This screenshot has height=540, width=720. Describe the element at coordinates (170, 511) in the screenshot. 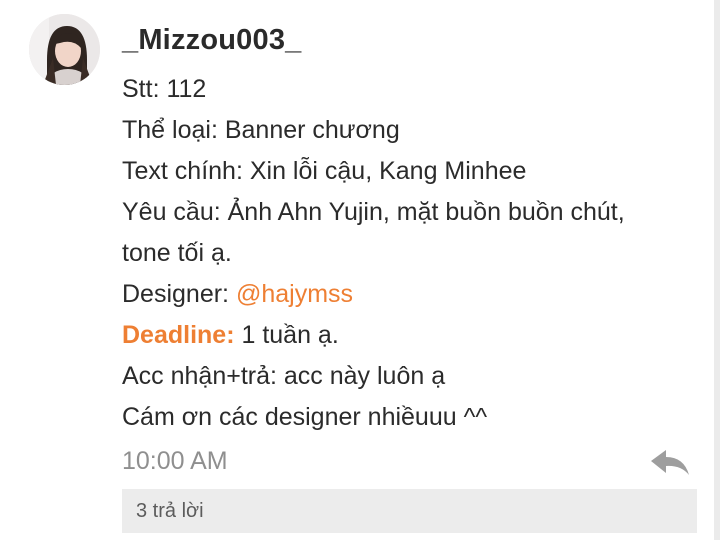

I see `replies-count-label: 3 trả lời` at that location.